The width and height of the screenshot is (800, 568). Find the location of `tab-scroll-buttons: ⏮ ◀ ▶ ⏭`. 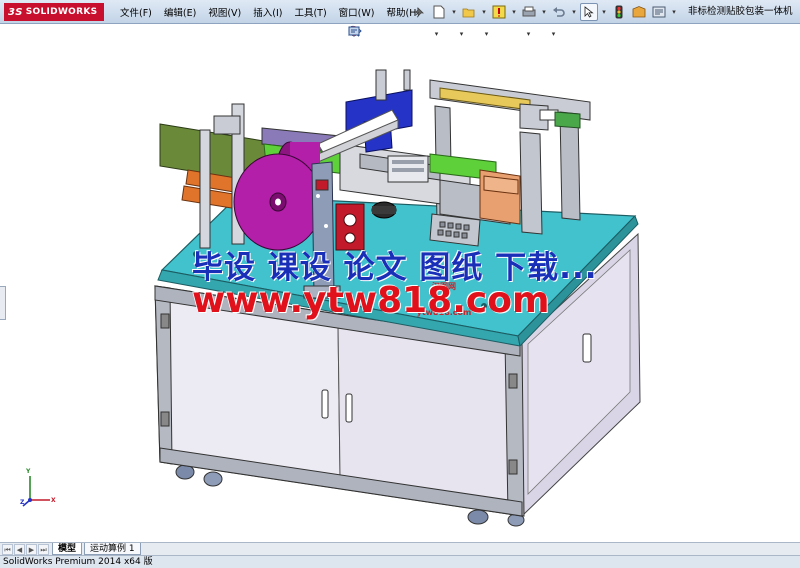

tab-scroll-buttons: ⏮ ◀ ▶ ⏭ is located at coordinates (26, 549).